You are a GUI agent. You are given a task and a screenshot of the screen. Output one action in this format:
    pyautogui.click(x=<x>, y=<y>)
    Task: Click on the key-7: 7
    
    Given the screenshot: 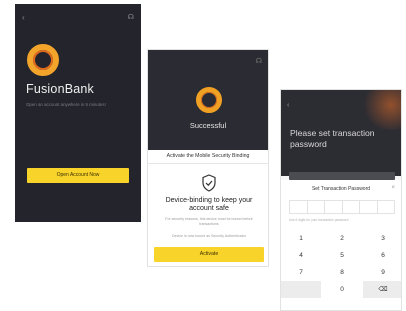 What is the action you would take?
    pyautogui.click(x=301, y=272)
    